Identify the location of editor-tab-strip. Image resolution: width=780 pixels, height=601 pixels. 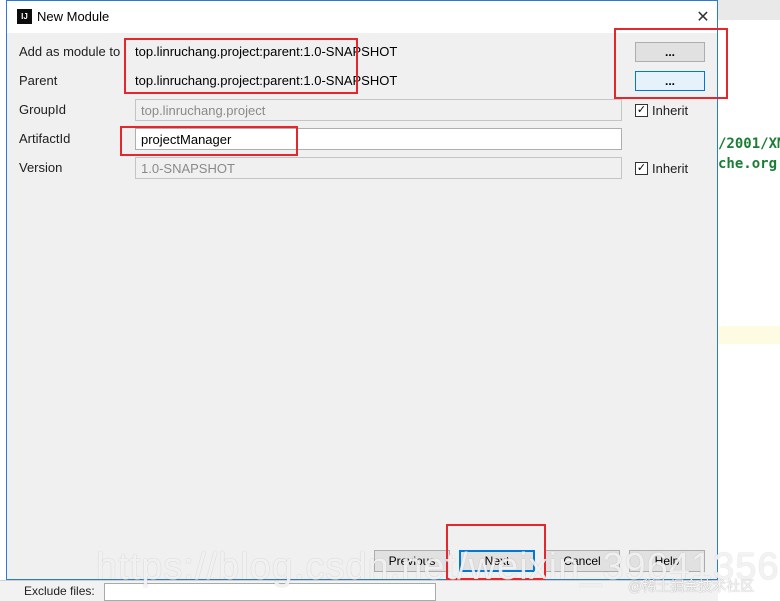
(749, 10).